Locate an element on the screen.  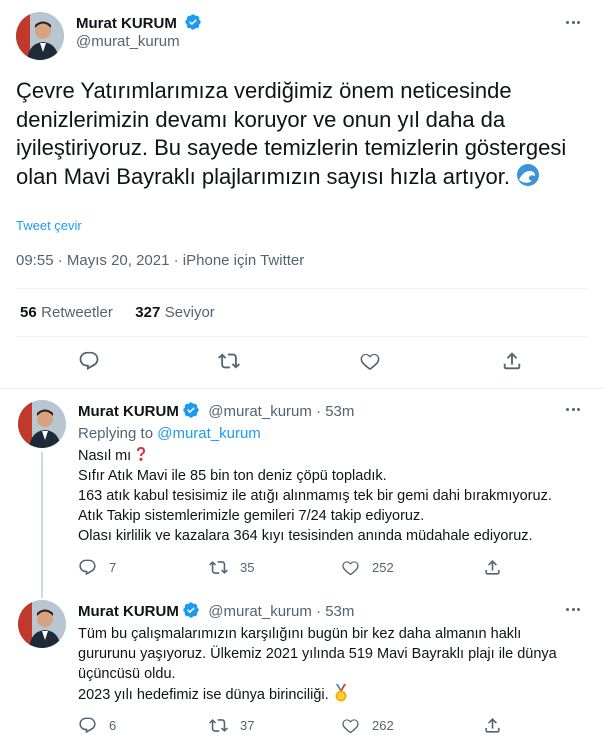
author-name: Murat KURUM is located at coordinates (139, 22).